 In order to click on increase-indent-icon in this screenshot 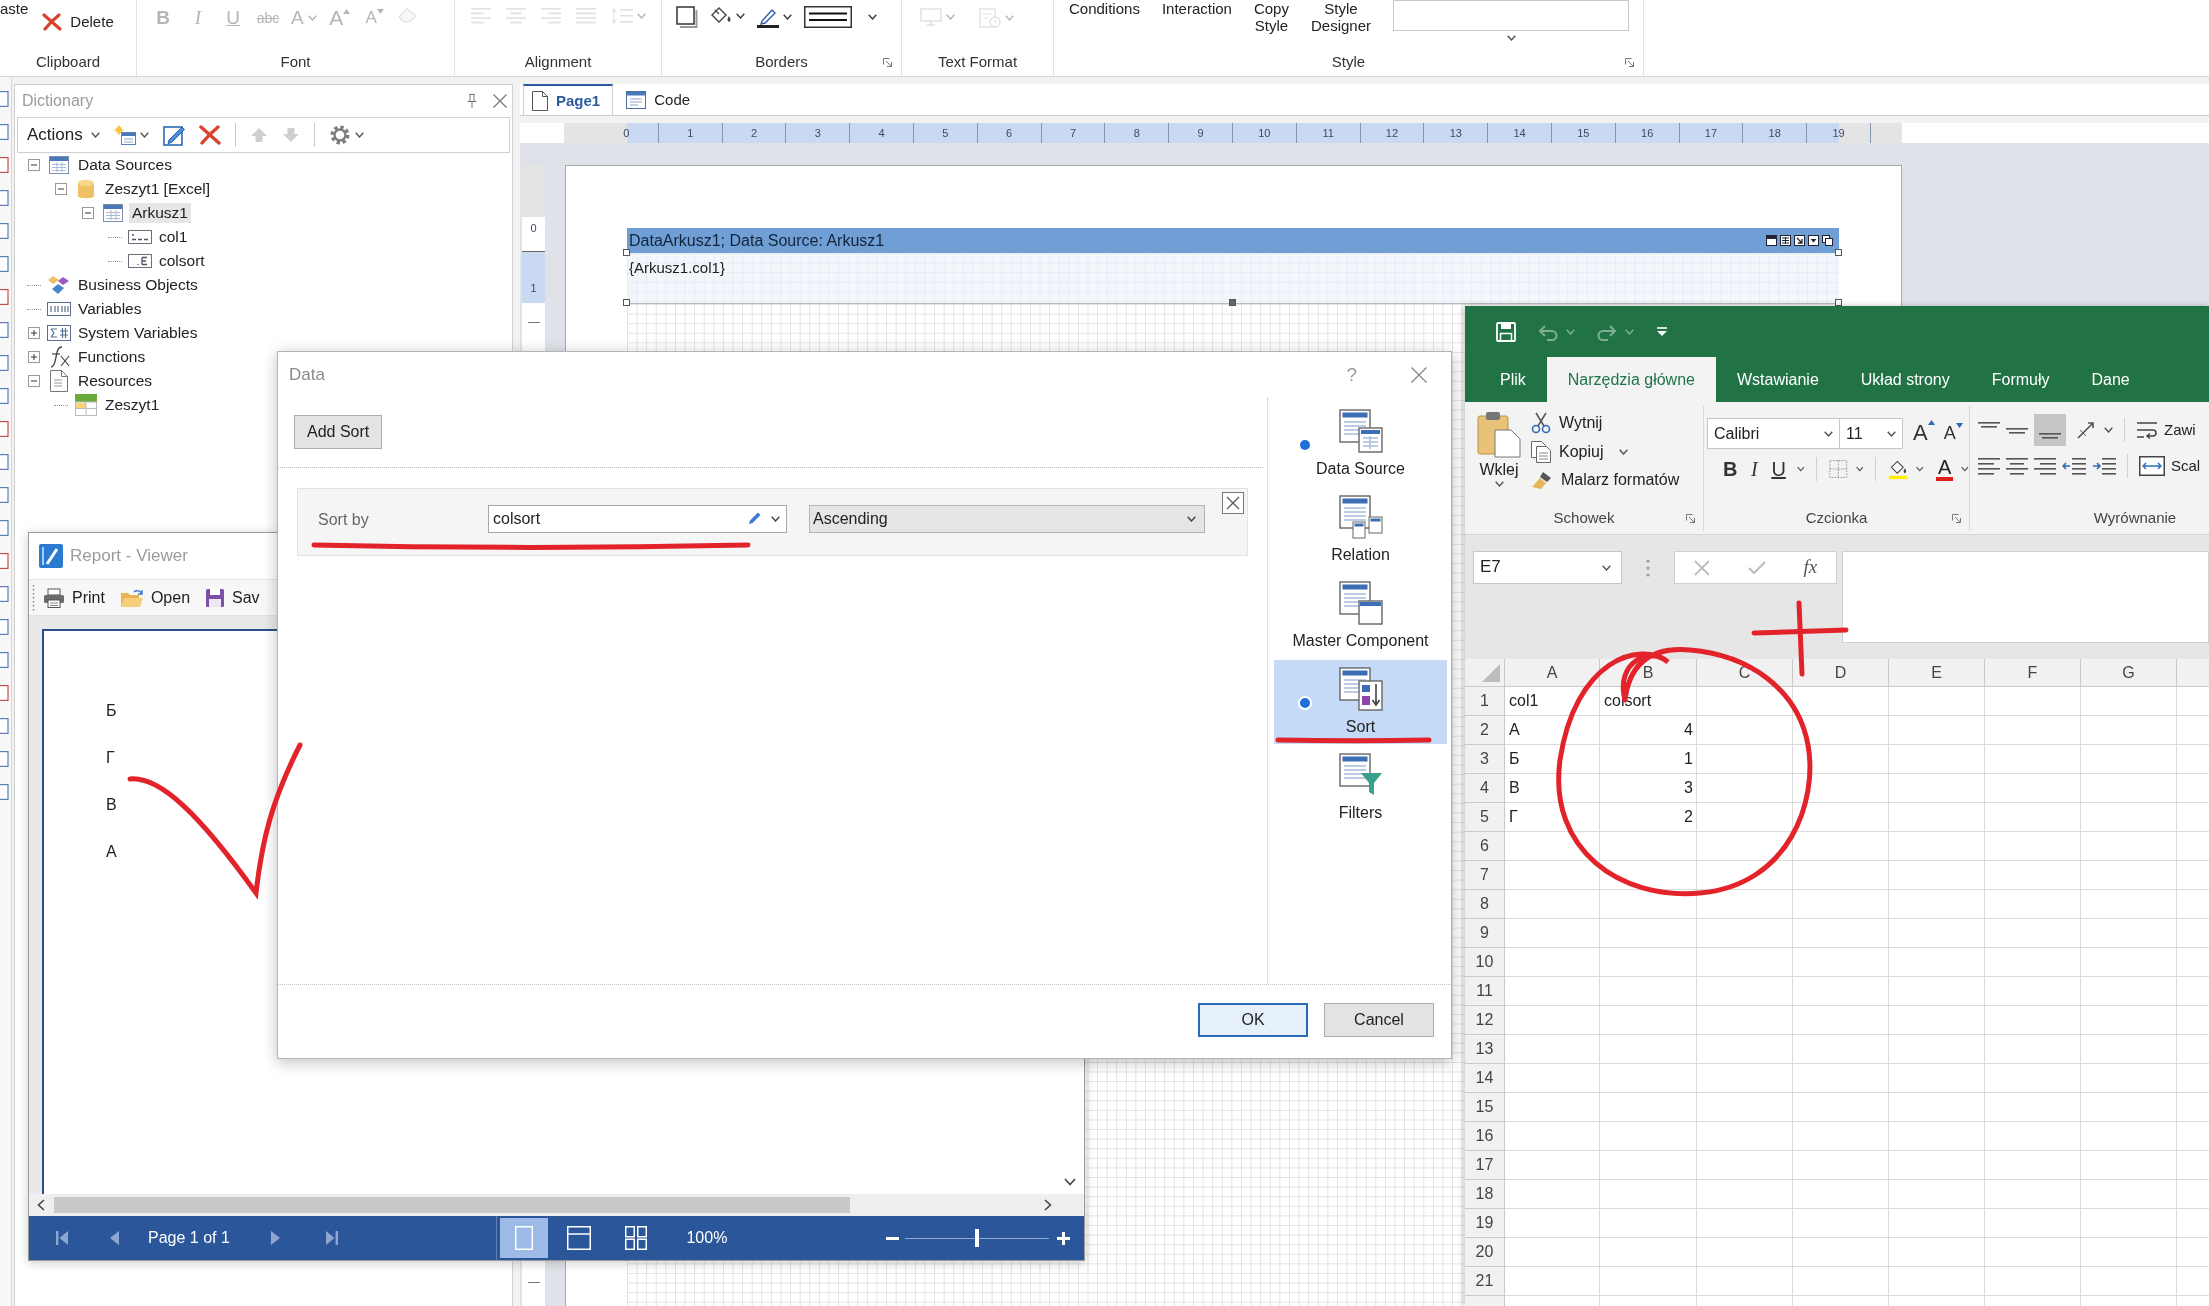, I will do `click(2104, 466)`.